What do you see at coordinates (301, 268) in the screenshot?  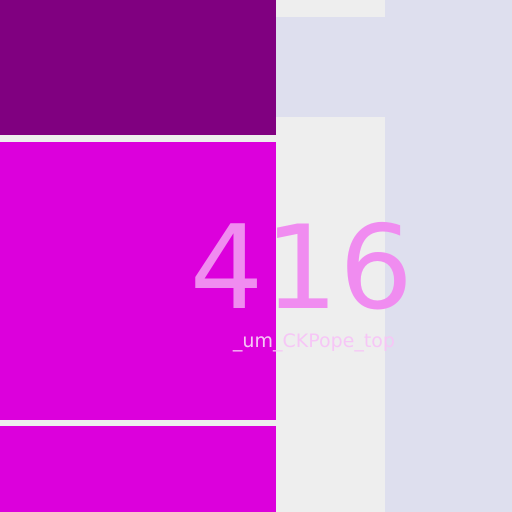 I see `metric-value: 416` at bounding box center [301, 268].